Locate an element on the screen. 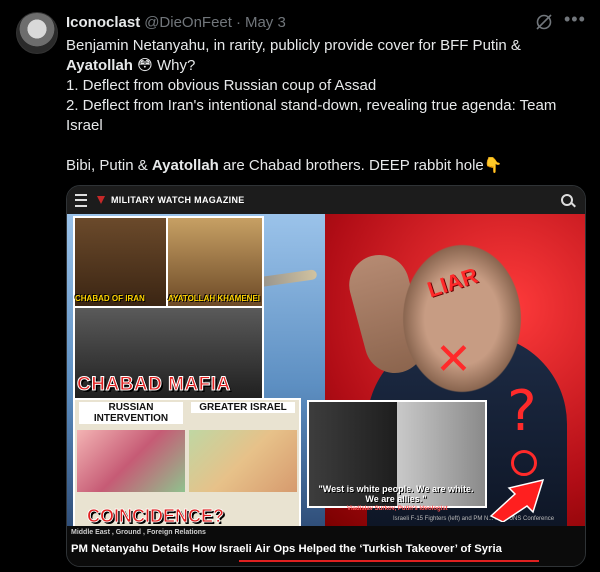 The image size is (600, 572). article-tags: Middle East , Ground , Foreign Relations is located at coordinates (138, 532).